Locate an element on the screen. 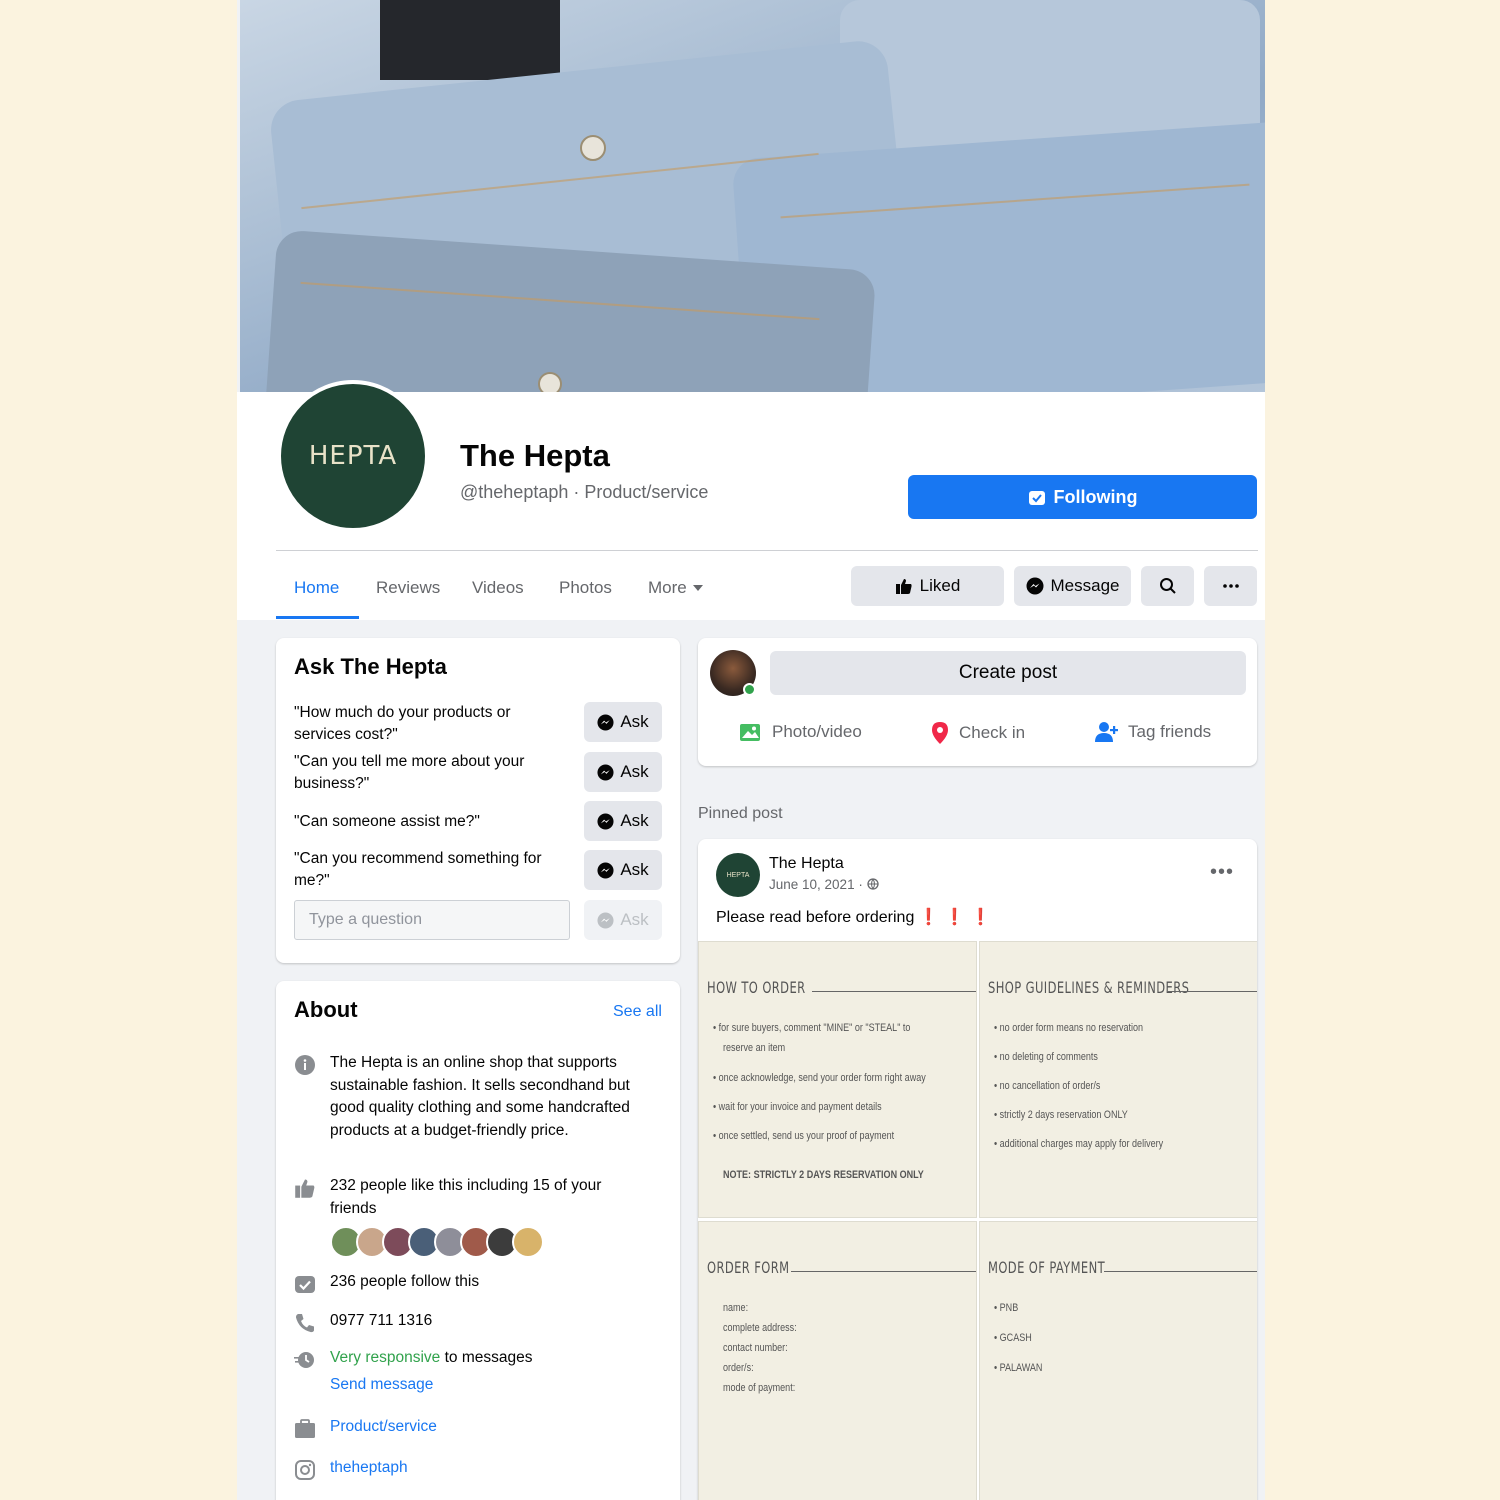  sheet-text: • PNB is located at coordinates (1006, 1308).